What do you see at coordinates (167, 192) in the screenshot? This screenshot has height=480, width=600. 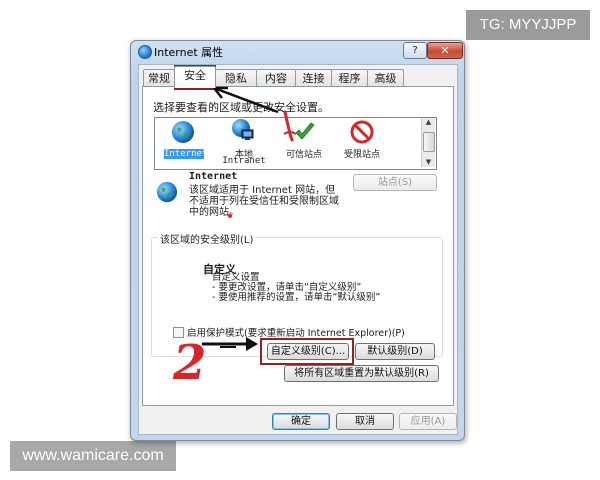 I see `zone-globe-icon` at bounding box center [167, 192].